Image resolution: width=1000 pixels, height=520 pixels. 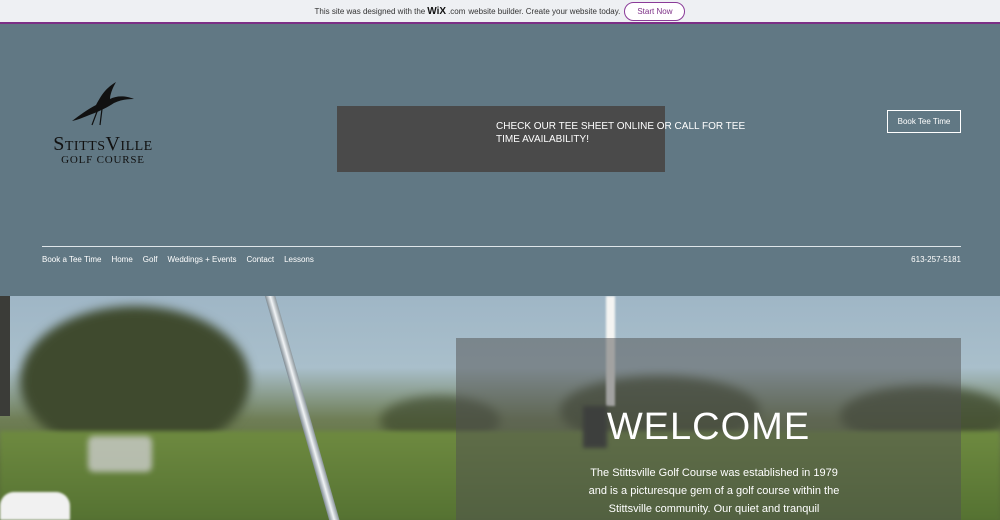 I want to click on golf-cart, so click(x=120, y=454).